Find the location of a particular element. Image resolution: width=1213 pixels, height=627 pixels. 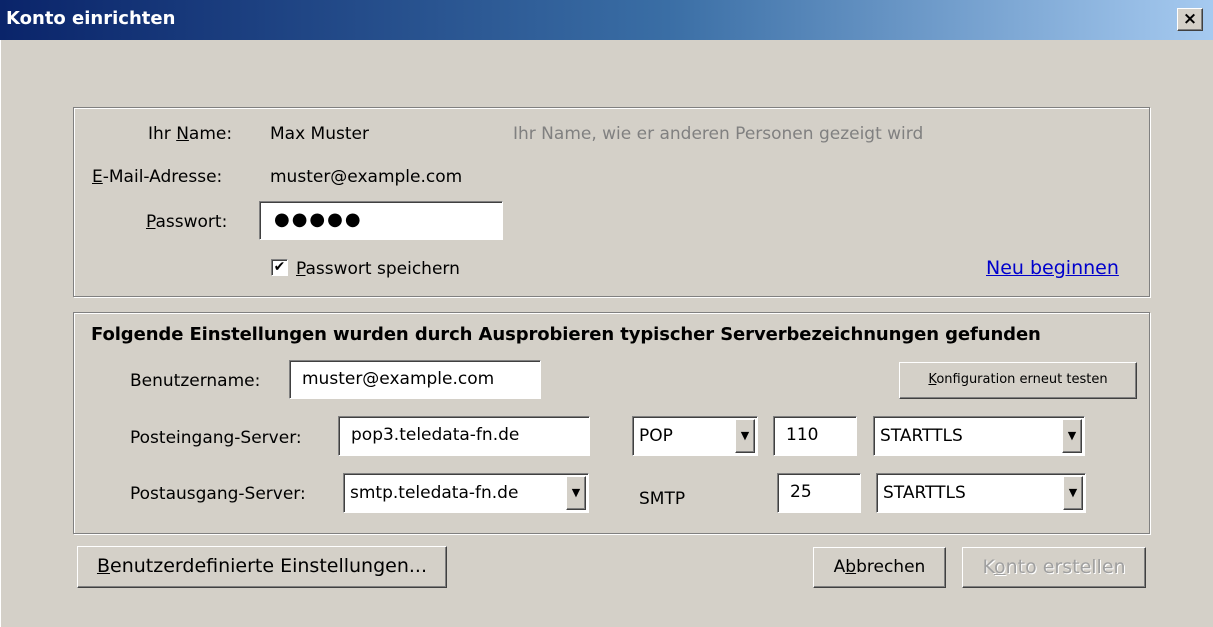

retest-configuration-button: Konfiguration erneut testen is located at coordinates (1018, 380).